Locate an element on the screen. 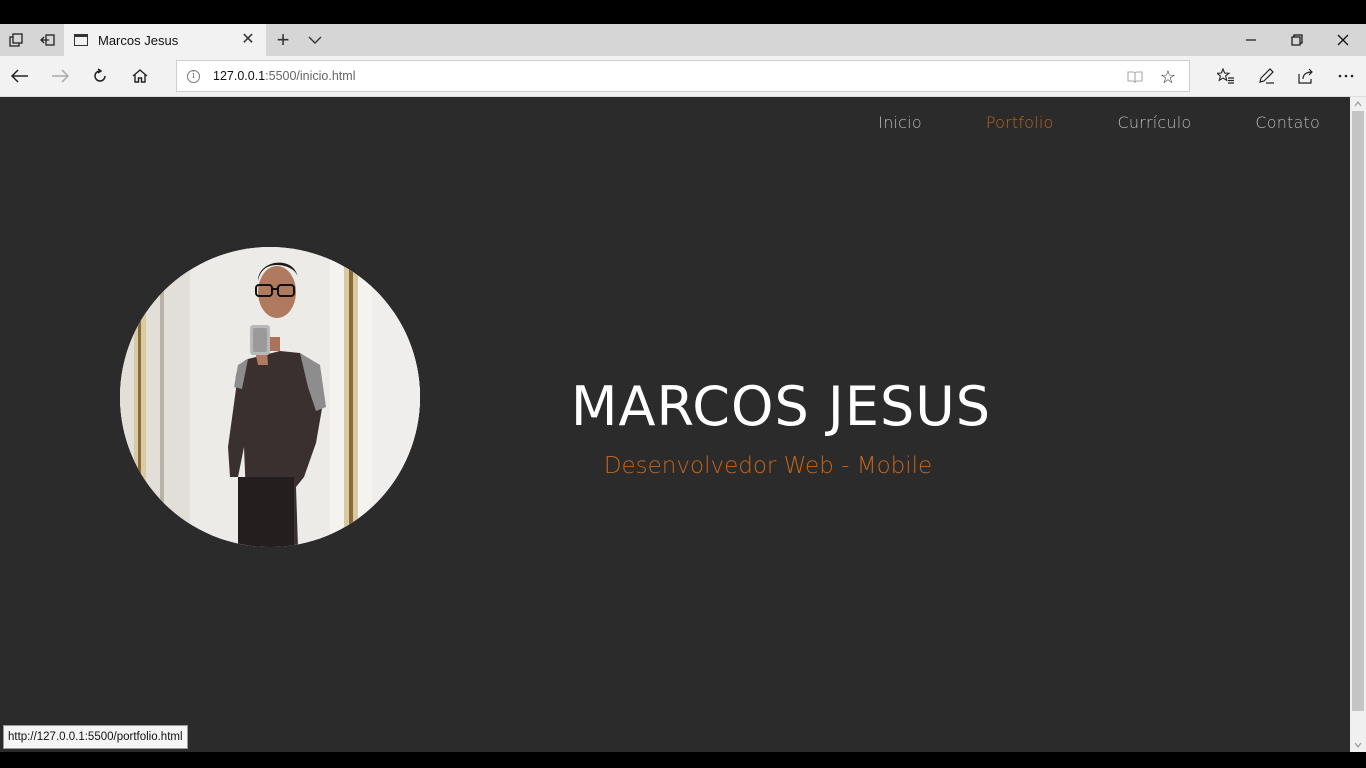 This screenshot has width=1366, height=768. arrow-right-icon is located at coordinates (60, 76).